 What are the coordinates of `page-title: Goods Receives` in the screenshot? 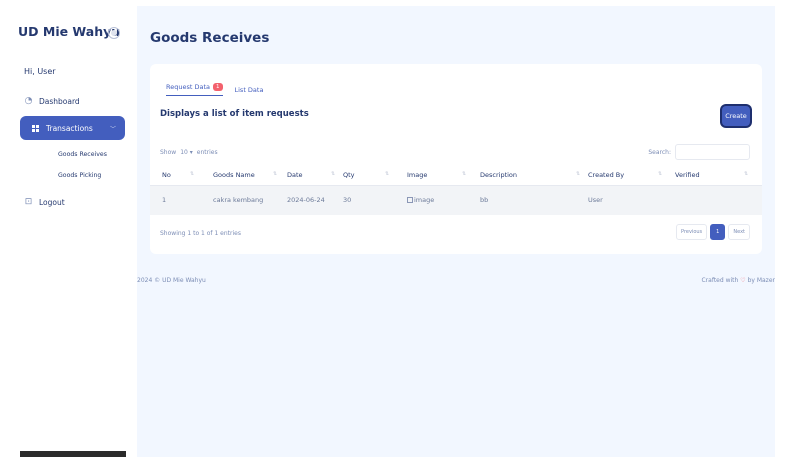 It's located at (210, 38).